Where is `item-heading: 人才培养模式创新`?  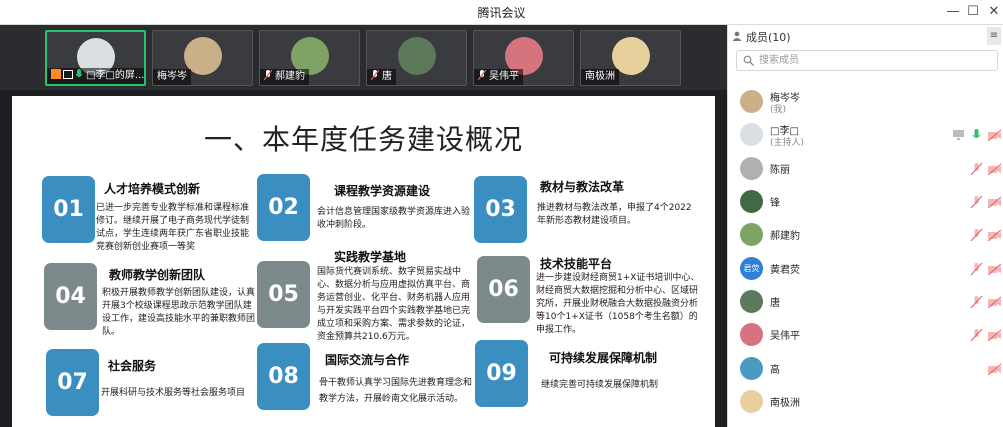
item-heading: 人才培养模式创新 is located at coordinates (152, 189).